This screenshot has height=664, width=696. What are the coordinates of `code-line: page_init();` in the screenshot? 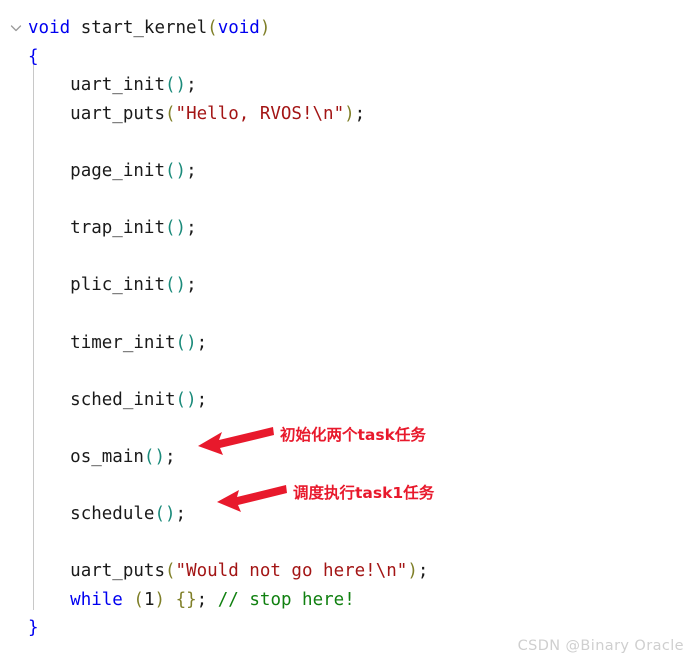 It's located at (348, 171).